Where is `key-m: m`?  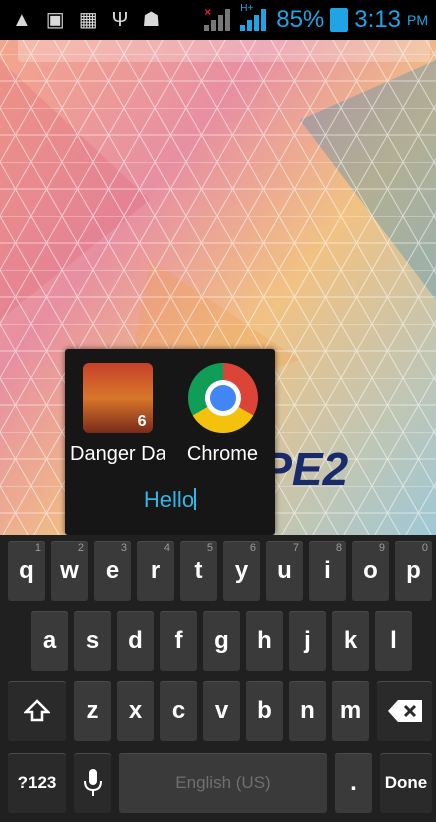
key-m: m is located at coordinates (350, 711).